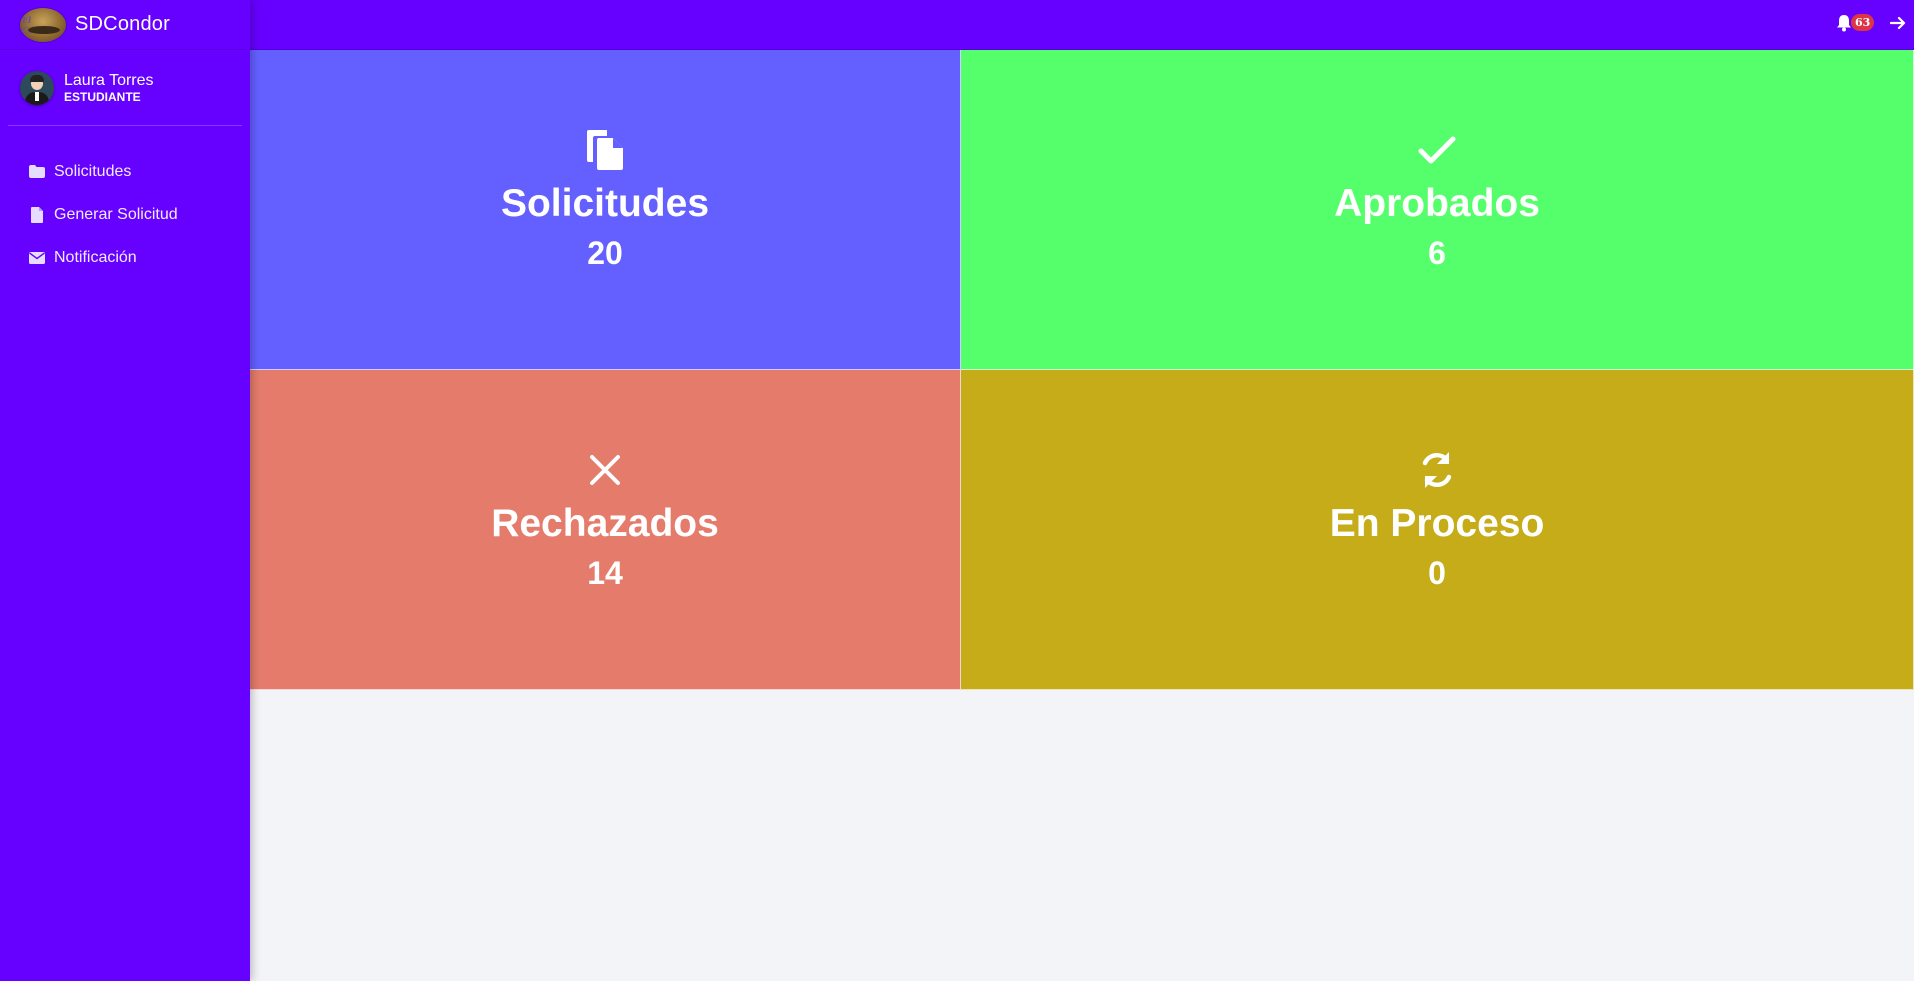 This screenshot has width=1914, height=981. I want to click on brand-name: SDCondor, so click(122, 24).